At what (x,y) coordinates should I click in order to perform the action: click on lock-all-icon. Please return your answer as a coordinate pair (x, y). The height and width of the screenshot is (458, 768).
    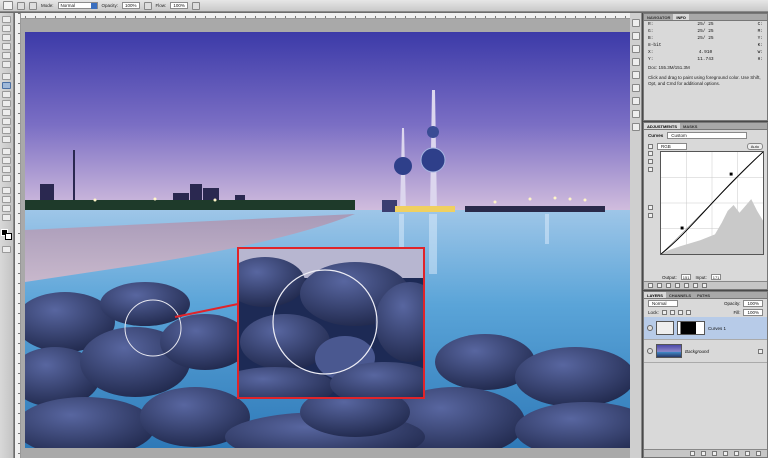
    Looking at the image, I should click on (688, 312).